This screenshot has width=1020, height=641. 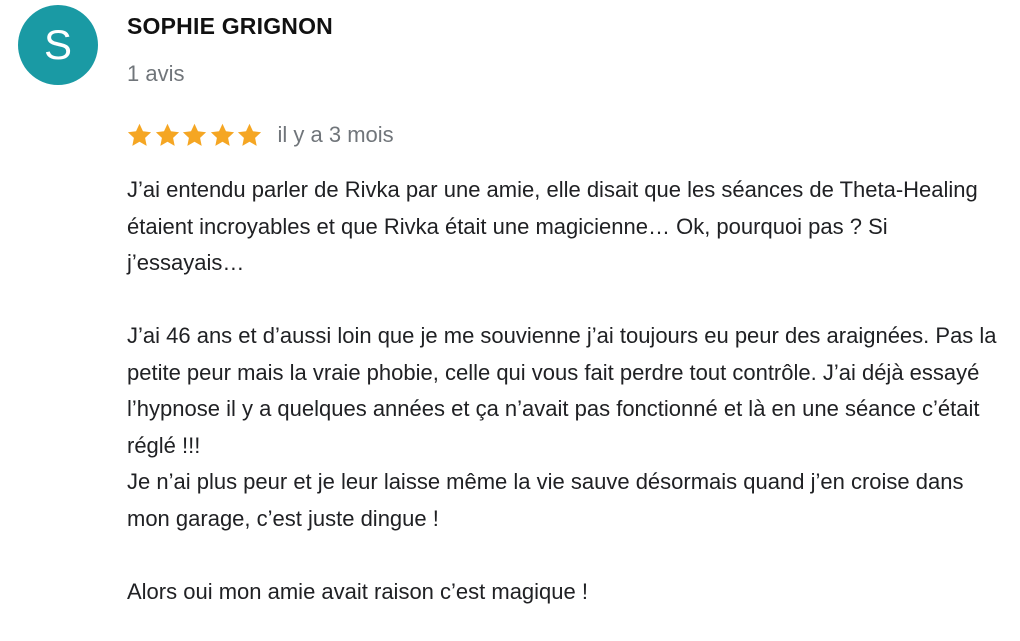 I want to click on star-rating, so click(x=195, y=135).